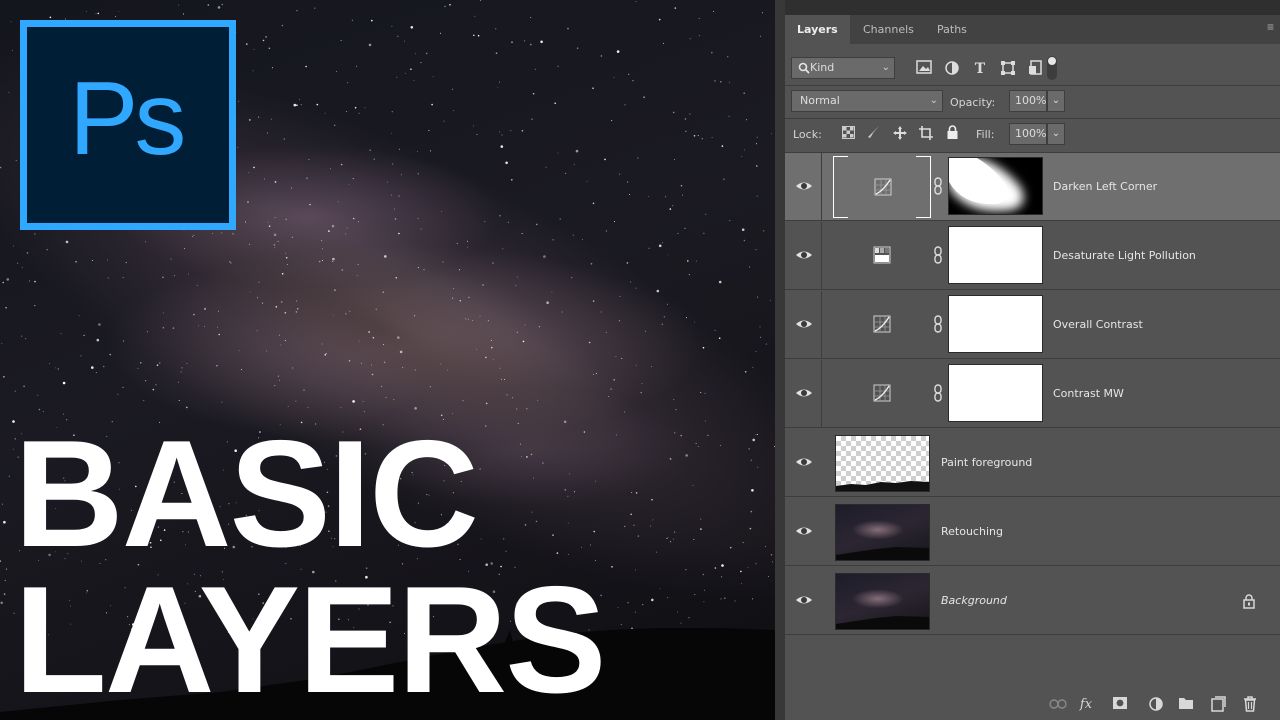 This screenshot has width=1280, height=720. What do you see at coordinates (974, 600) in the screenshot?
I see `layer-name: Background` at bounding box center [974, 600].